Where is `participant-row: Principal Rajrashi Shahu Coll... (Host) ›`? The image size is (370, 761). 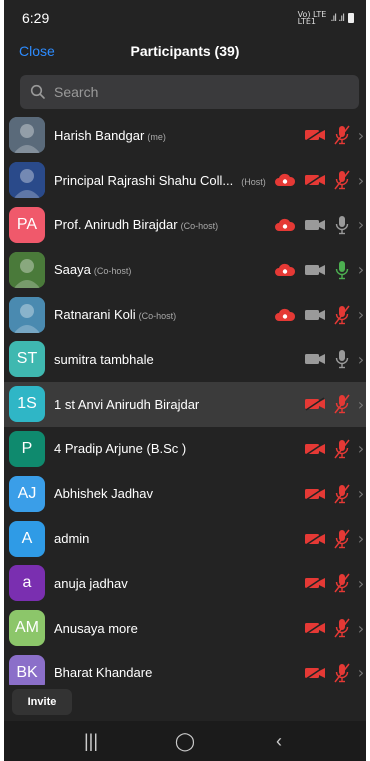
participant-row: Principal Rajrashi Shahu Coll... (Host) › is located at coordinates (185, 180).